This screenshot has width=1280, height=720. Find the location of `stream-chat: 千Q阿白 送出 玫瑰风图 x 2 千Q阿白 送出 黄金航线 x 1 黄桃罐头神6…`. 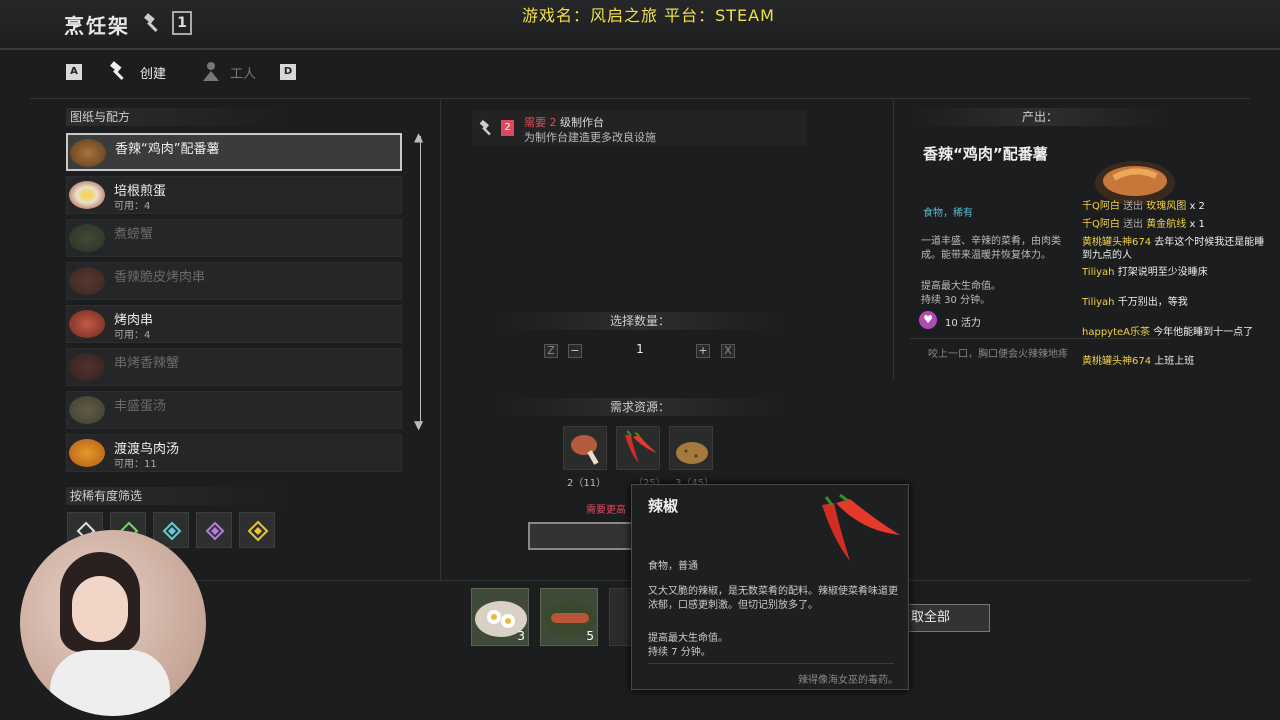

stream-chat: 千Q阿白 送出 玫瑰风图 x 2 千Q阿白 送出 黄金航线 x 1 黄桃罐头神6… is located at coordinates (1172, 285).